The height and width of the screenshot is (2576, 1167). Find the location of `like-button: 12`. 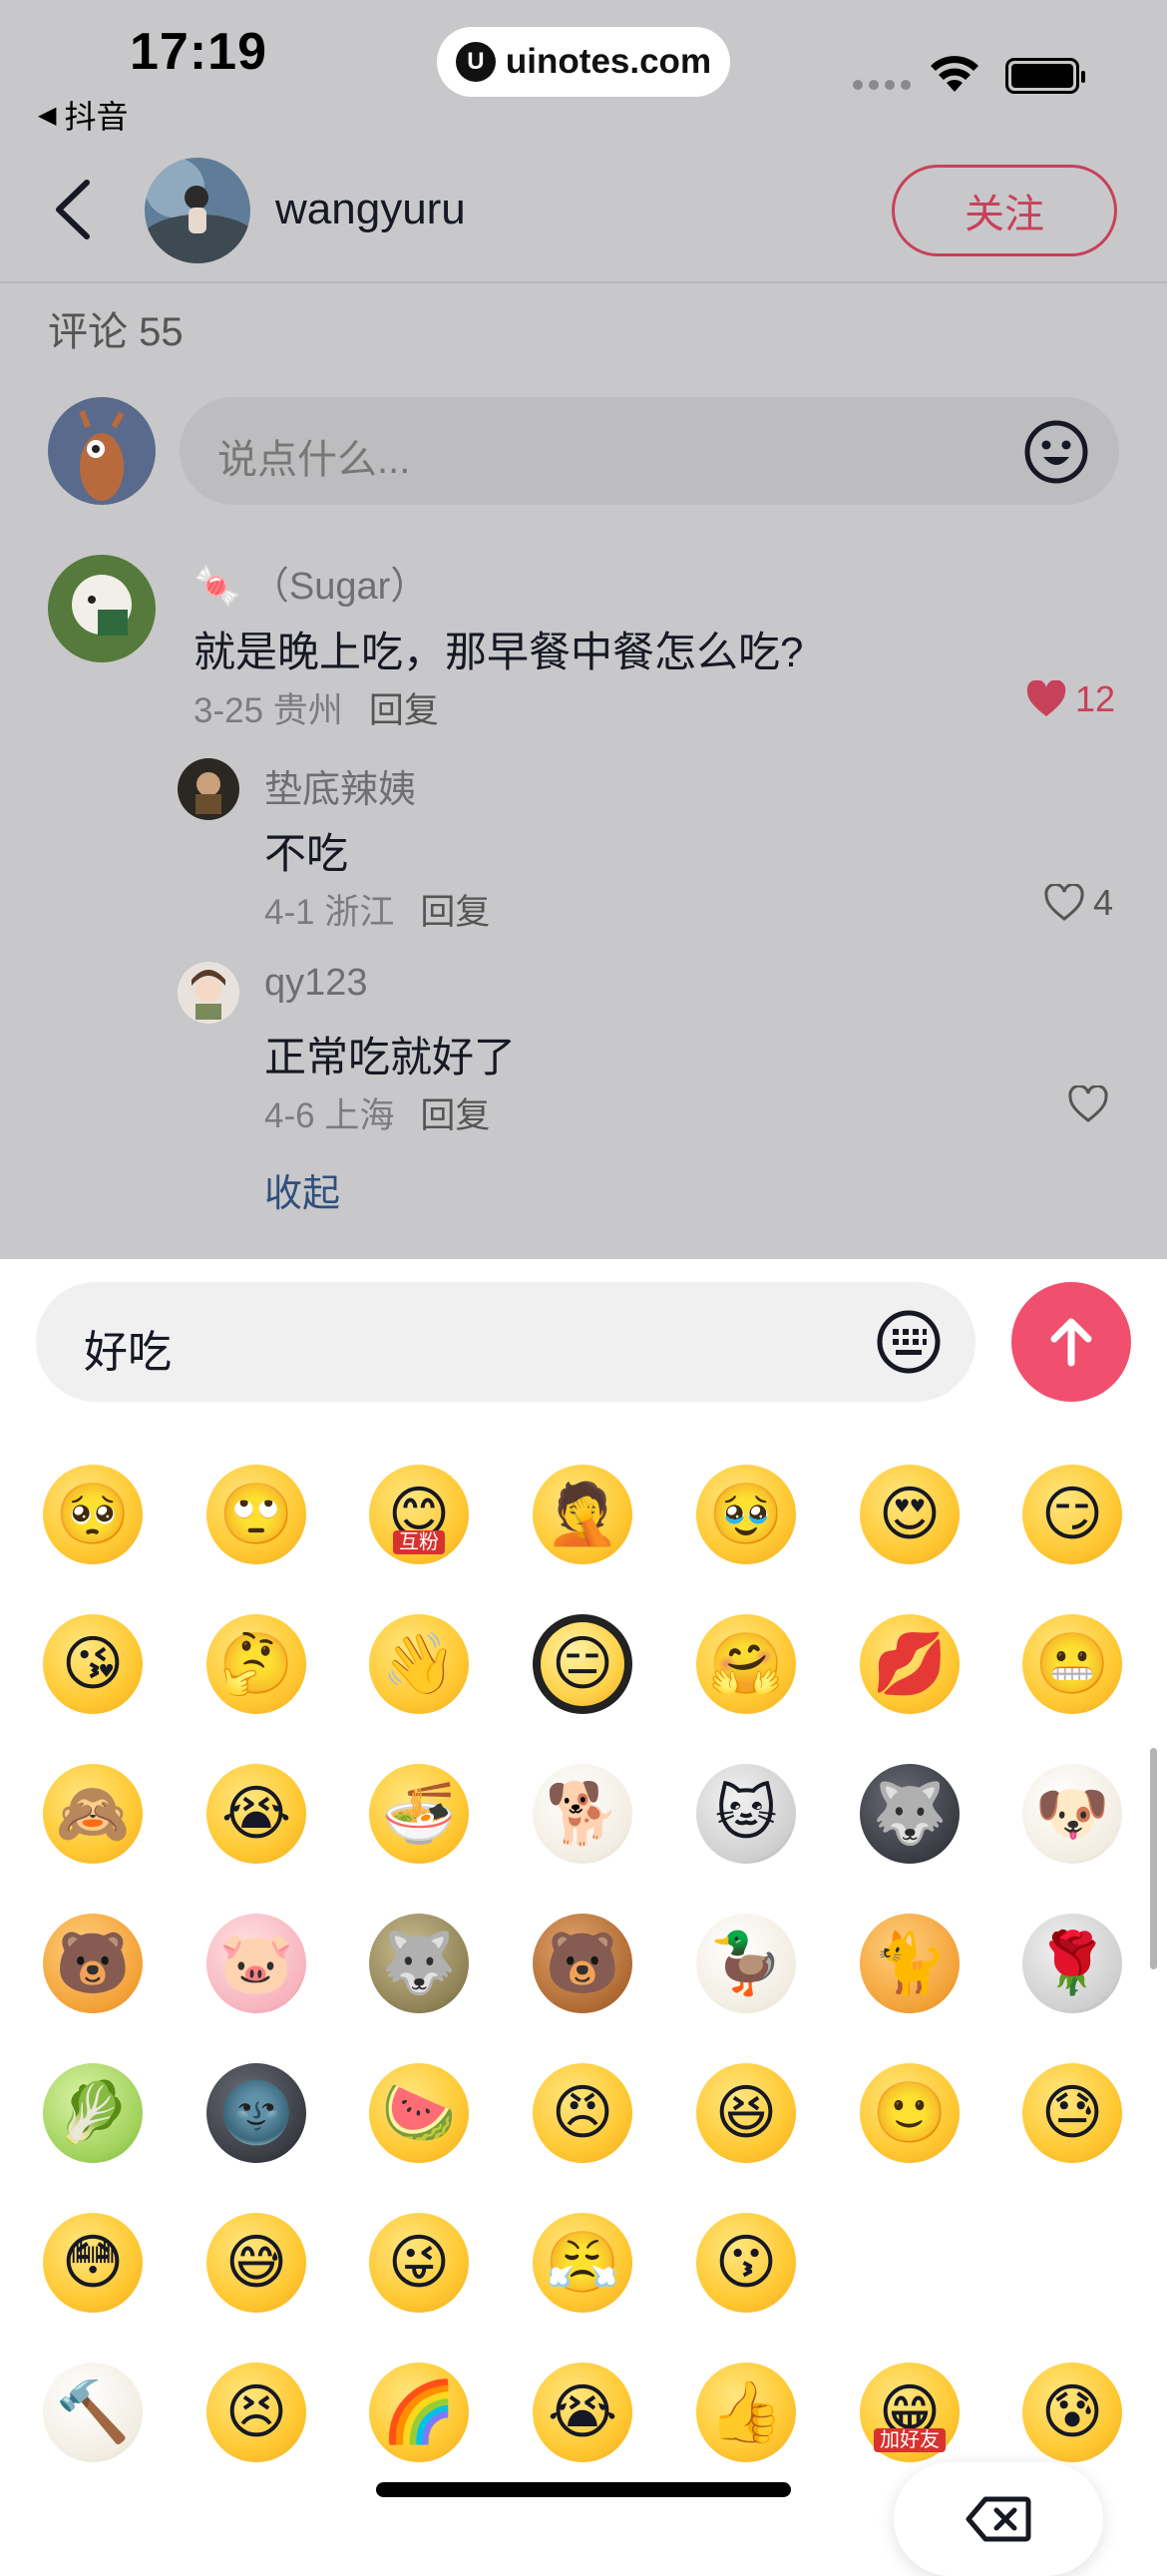

like-button: 12 is located at coordinates (1070, 699).